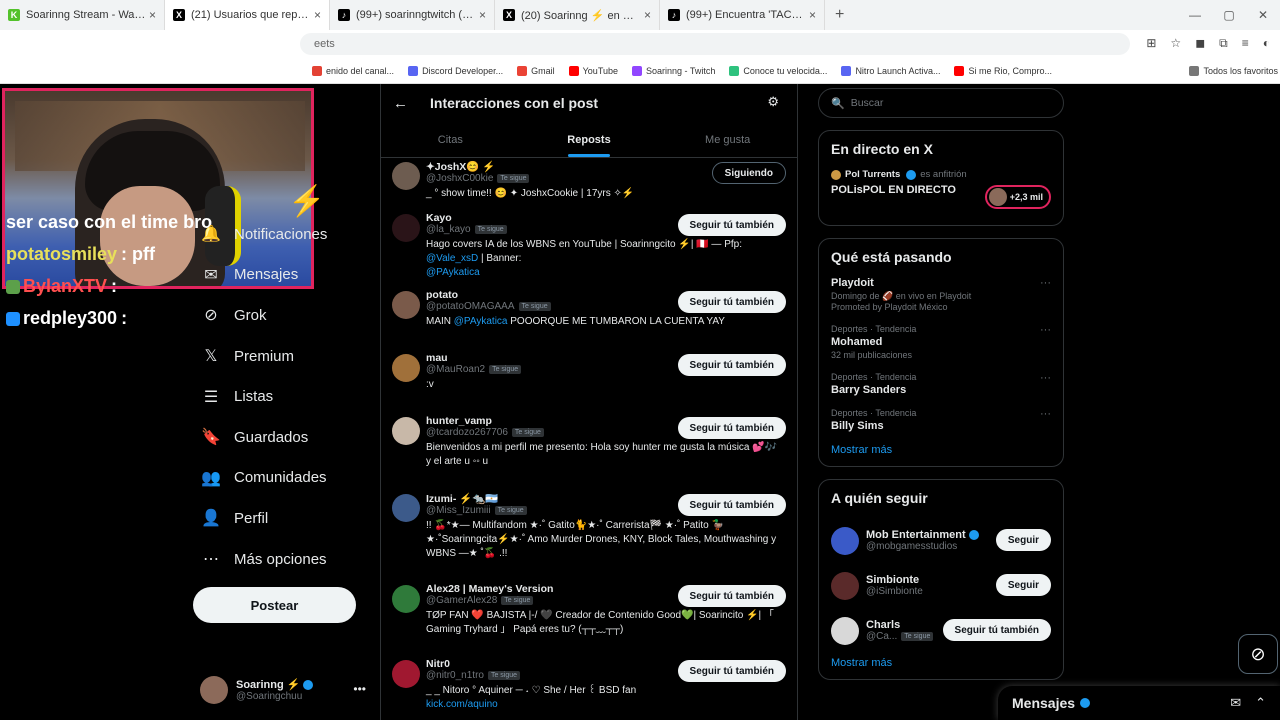  What do you see at coordinates (1175, 43) in the screenshot?
I see `star-icon: ☆` at bounding box center [1175, 43].